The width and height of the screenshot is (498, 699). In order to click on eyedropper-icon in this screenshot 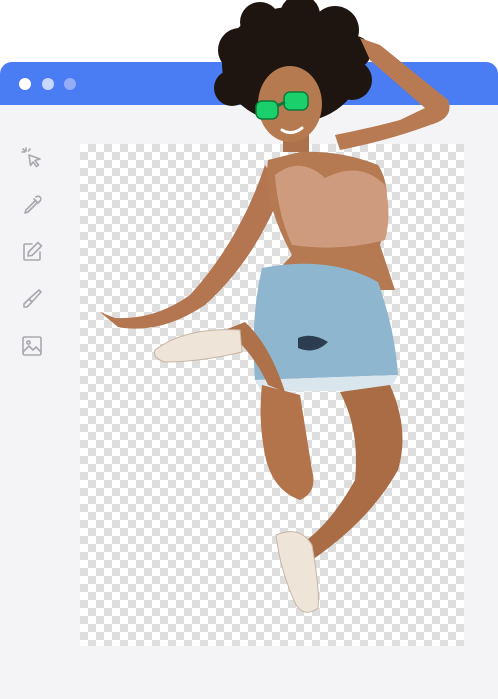, I will do `click(33, 204)`.